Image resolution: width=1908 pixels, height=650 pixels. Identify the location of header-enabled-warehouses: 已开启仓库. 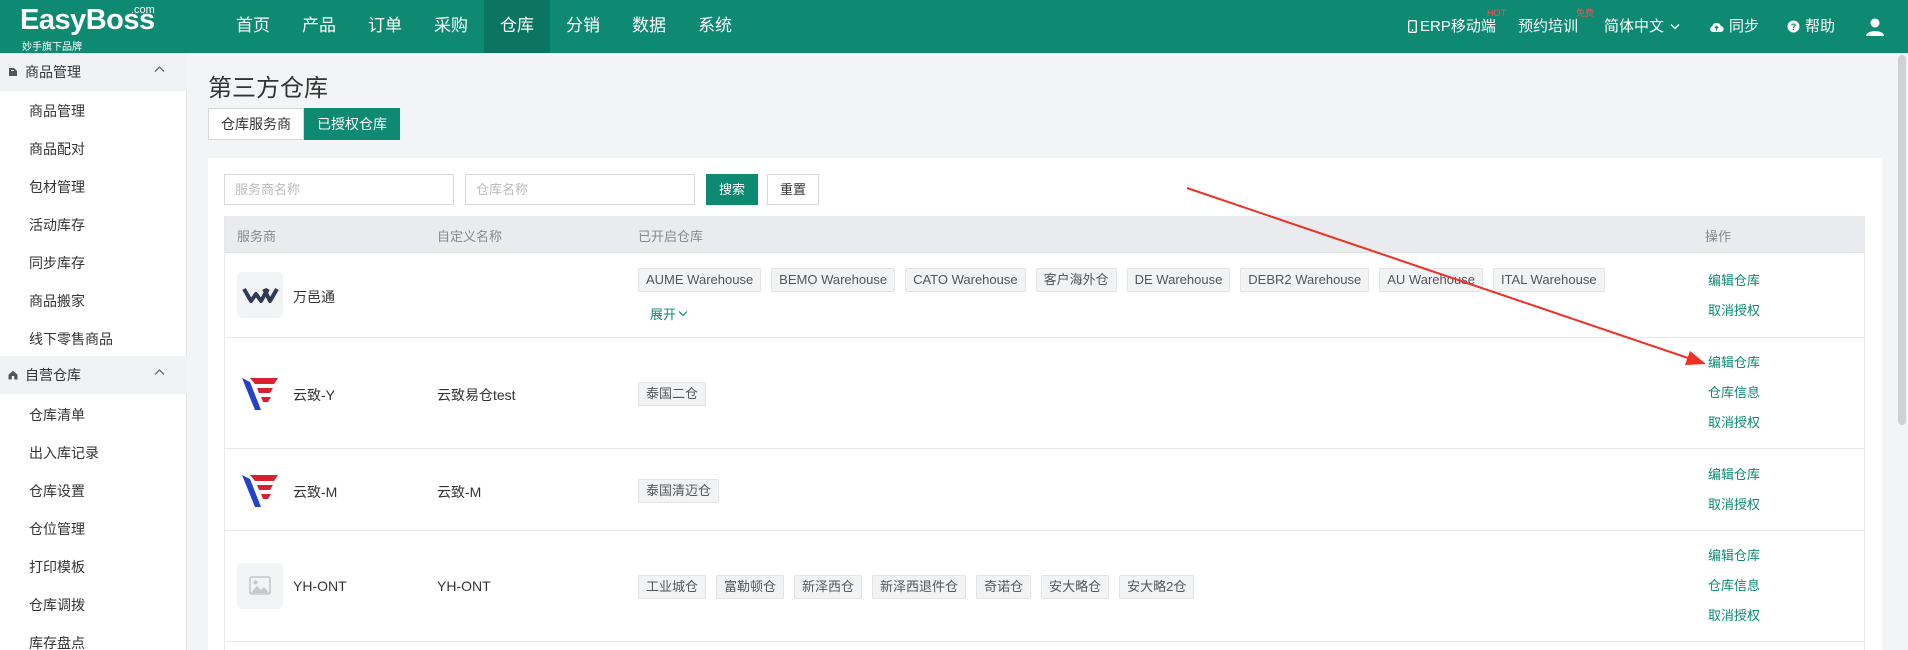
(671, 236).